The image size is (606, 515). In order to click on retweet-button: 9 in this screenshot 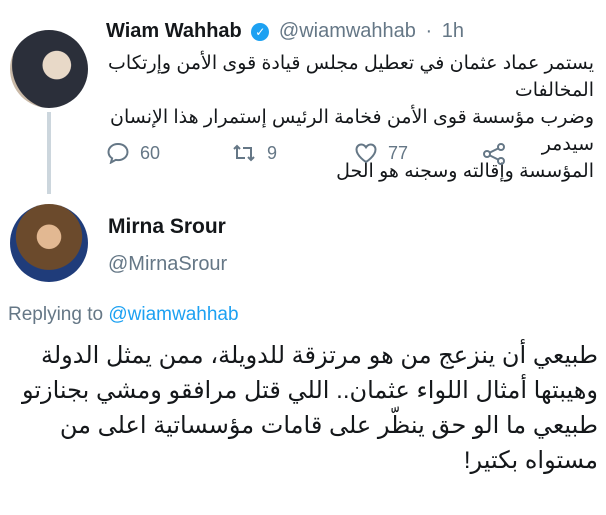, I will do `click(254, 153)`.